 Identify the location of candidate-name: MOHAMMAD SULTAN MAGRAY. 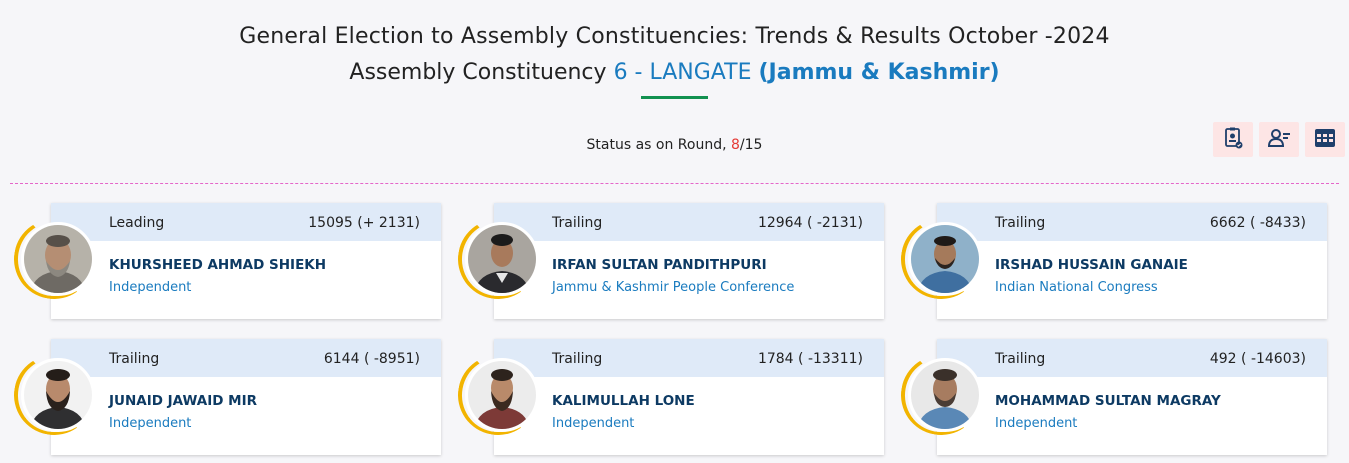
(1108, 401).